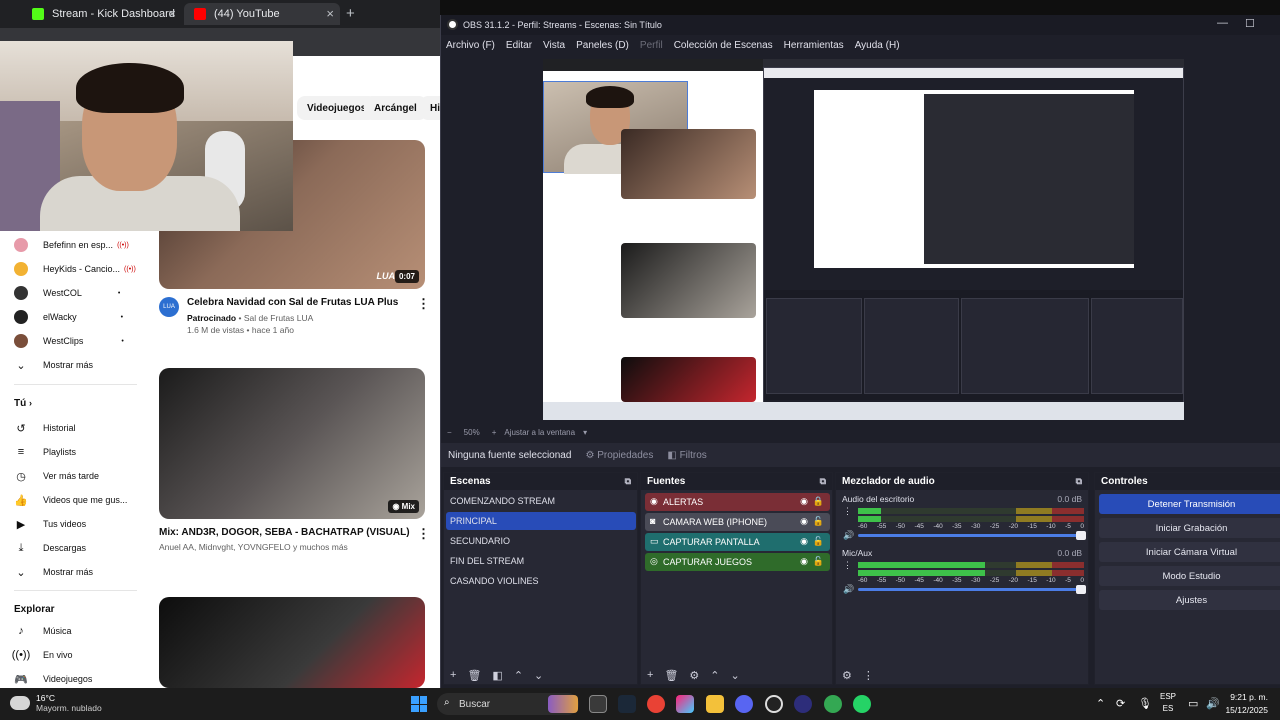  What do you see at coordinates (68, 317) in the screenshot?
I see `sidebar-item-elwacky: elWacky •` at bounding box center [68, 317].